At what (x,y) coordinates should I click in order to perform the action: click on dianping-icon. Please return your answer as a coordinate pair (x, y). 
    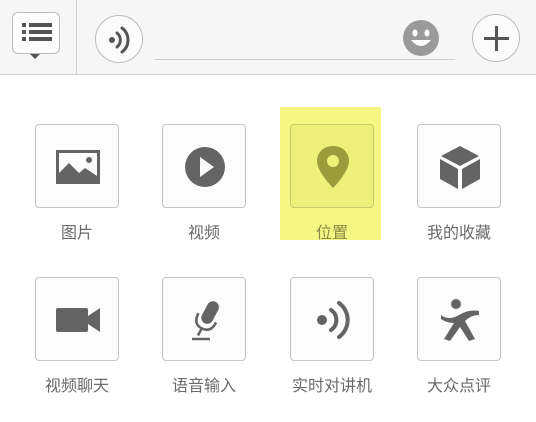
    Looking at the image, I should click on (460, 320).